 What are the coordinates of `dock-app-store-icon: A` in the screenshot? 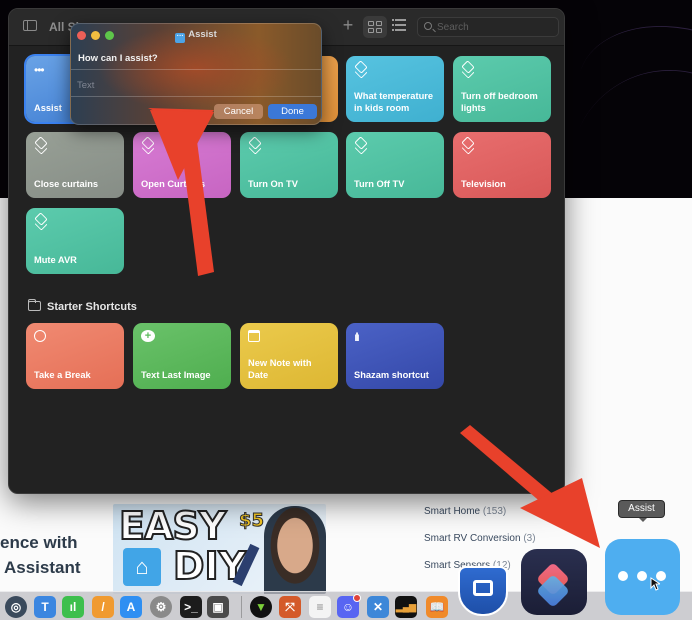 It's located at (131, 607).